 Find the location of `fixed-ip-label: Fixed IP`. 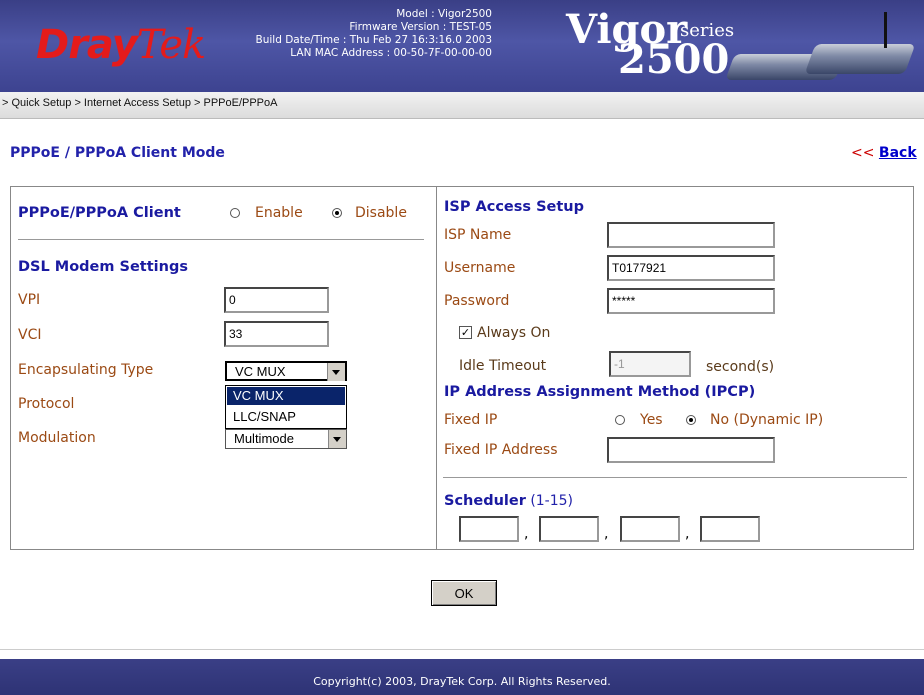

fixed-ip-label: Fixed IP is located at coordinates (471, 420).